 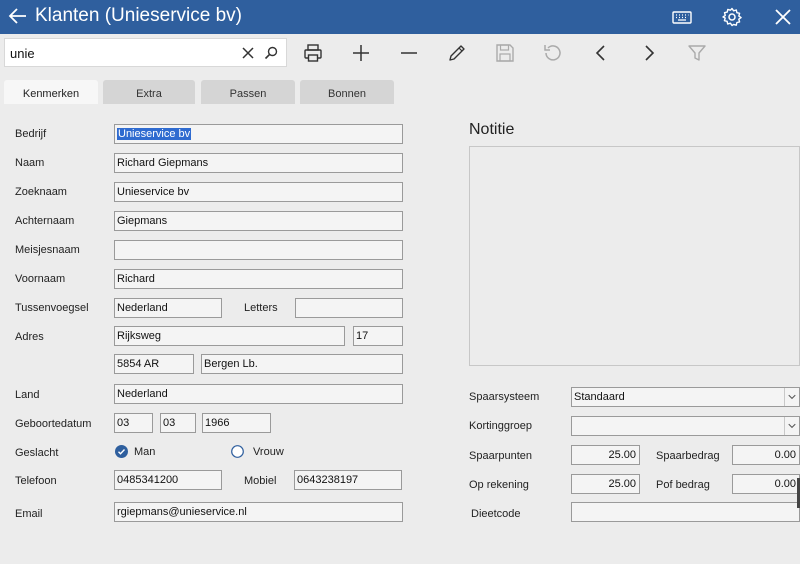 What do you see at coordinates (313, 53) in the screenshot?
I see `print-icon` at bounding box center [313, 53].